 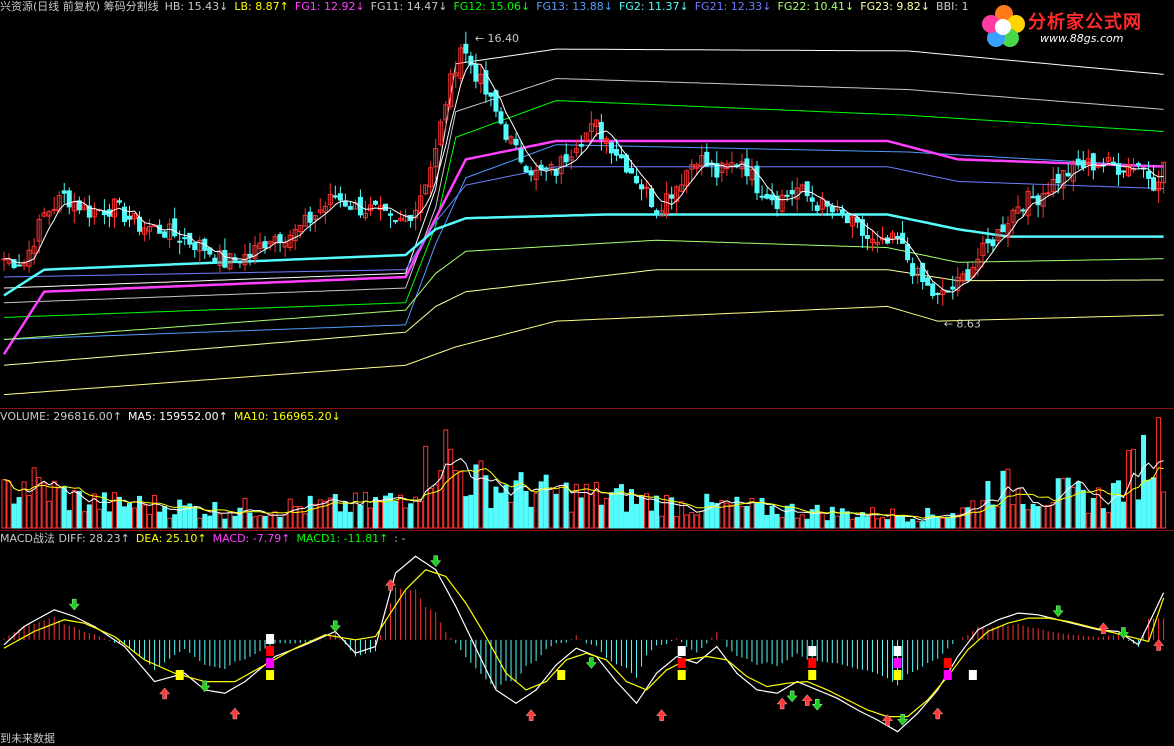 I want to click on macd-legend-item: : -, so click(x=400, y=538).